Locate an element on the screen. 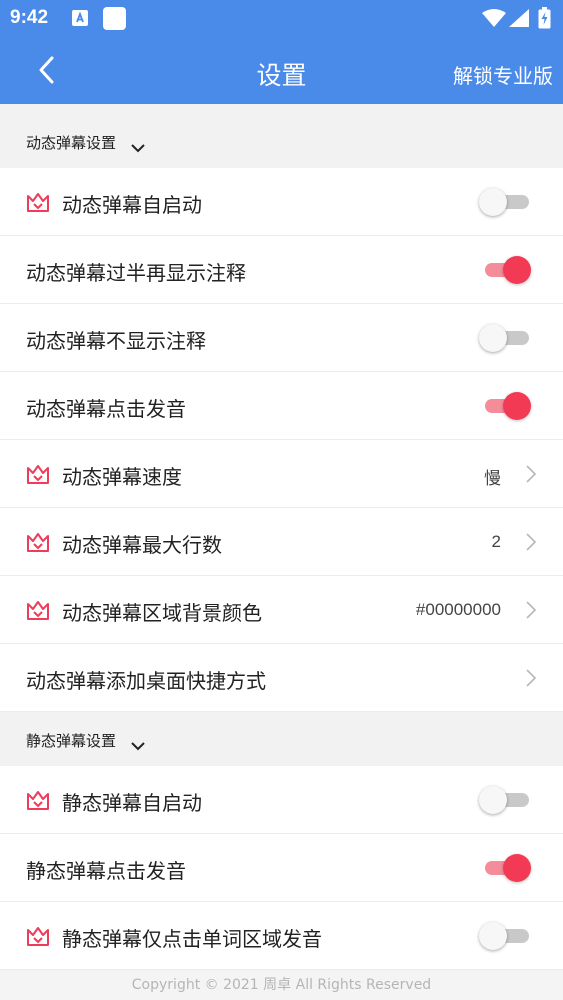 The height and width of the screenshot is (1000, 563). row-label: 静态弹幕自启动 is located at coordinates (132, 803).